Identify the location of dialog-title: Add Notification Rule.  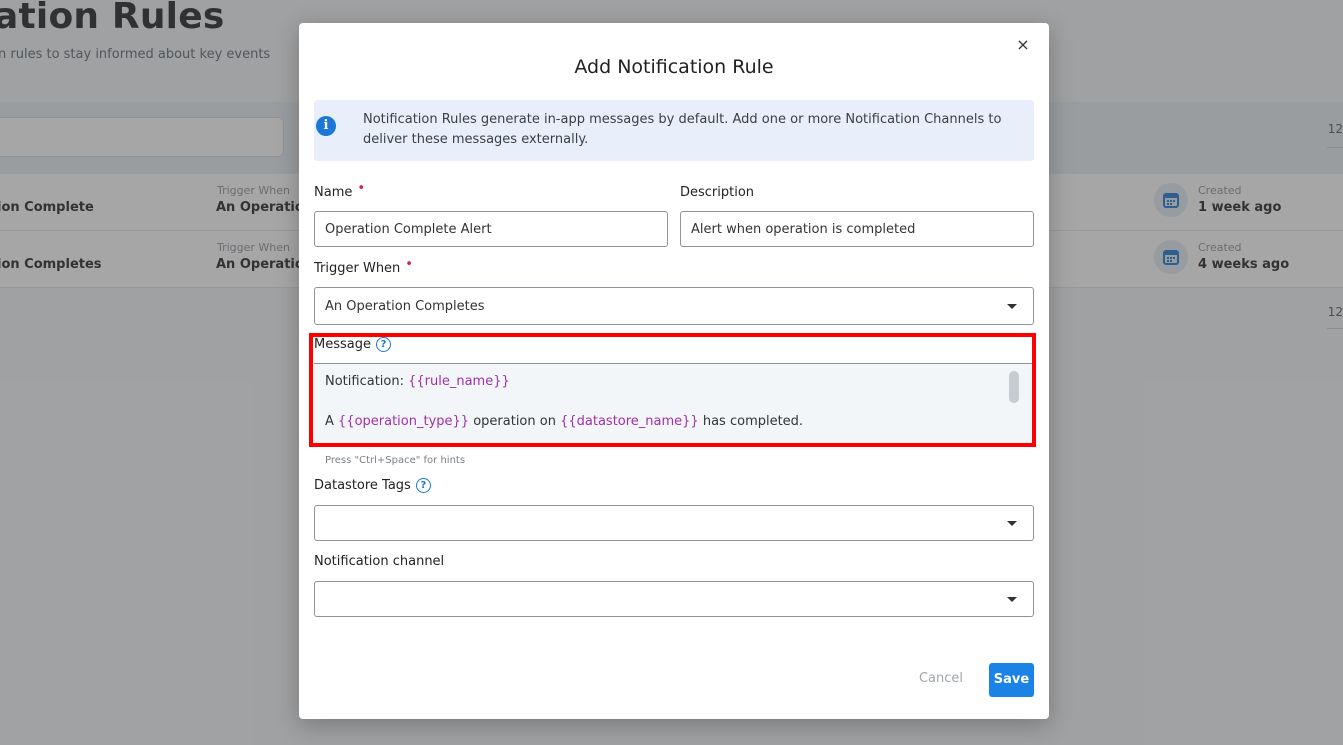
(674, 67).